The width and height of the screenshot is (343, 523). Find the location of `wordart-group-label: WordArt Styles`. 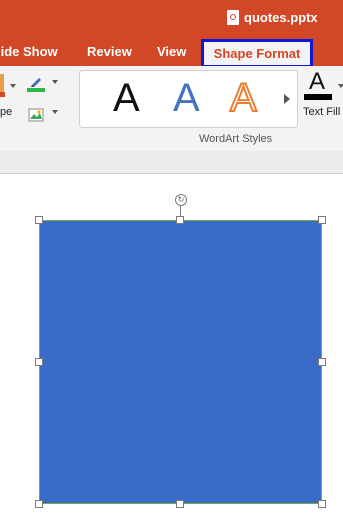

wordart-group-label: WordArt Styles is located at coordinates (236, 139).